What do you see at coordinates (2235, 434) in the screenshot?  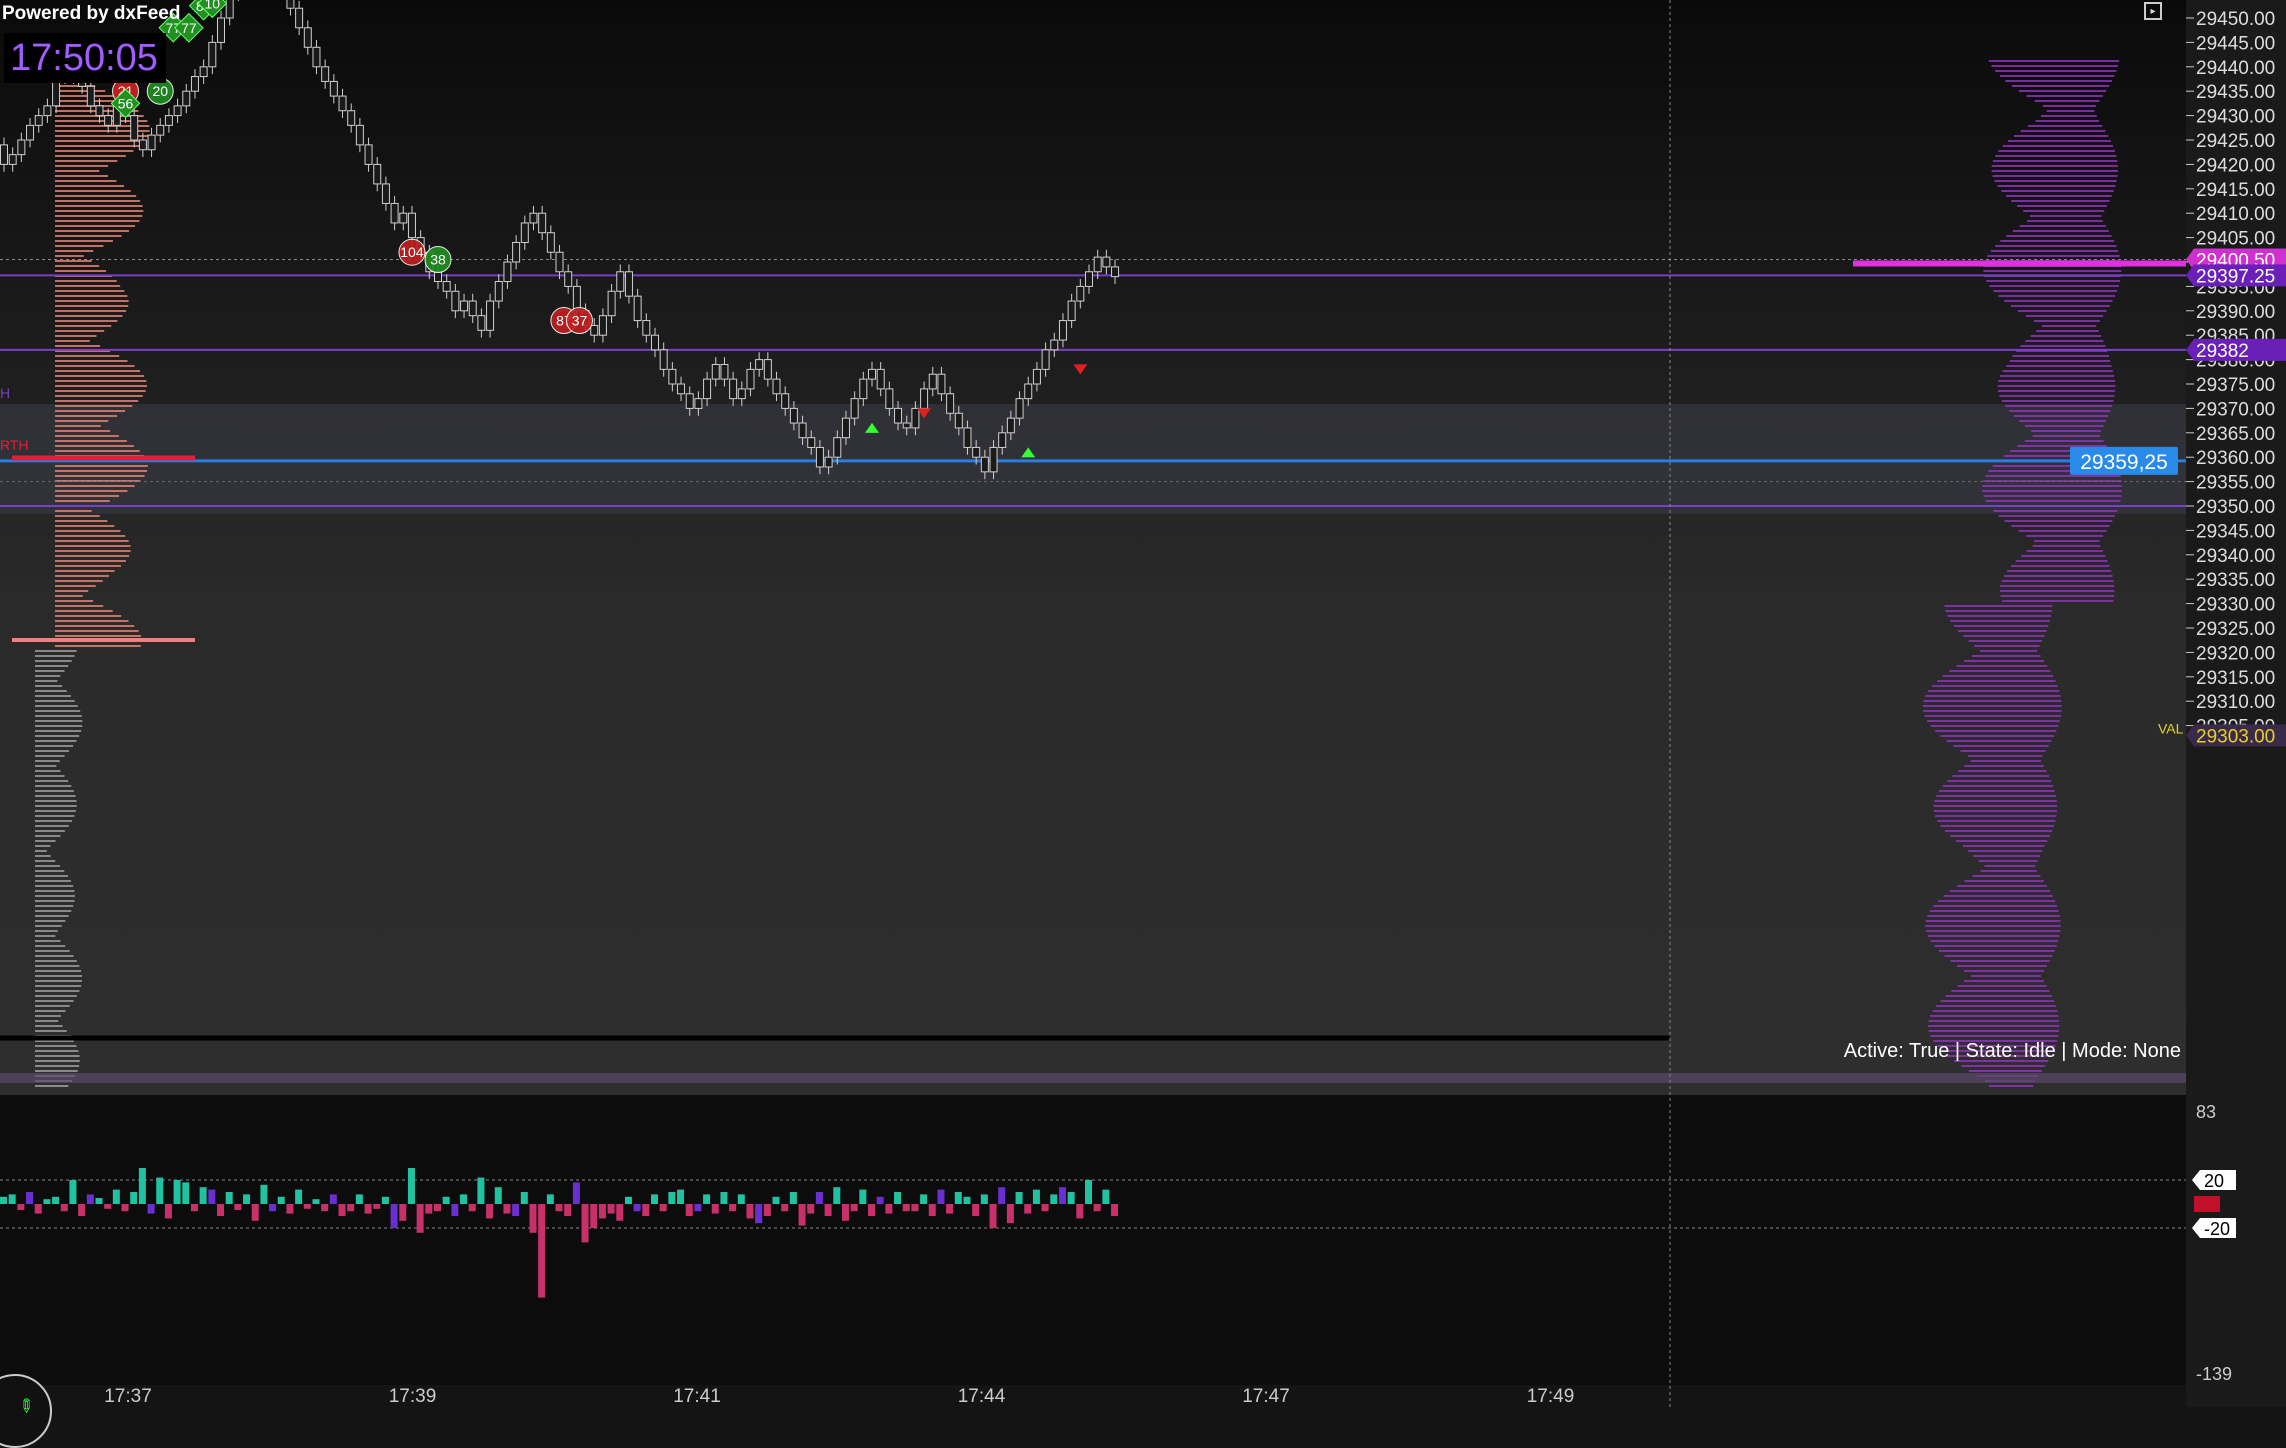 I see `price-tick-label: 29365.00` at bounding box center [2235, 434].